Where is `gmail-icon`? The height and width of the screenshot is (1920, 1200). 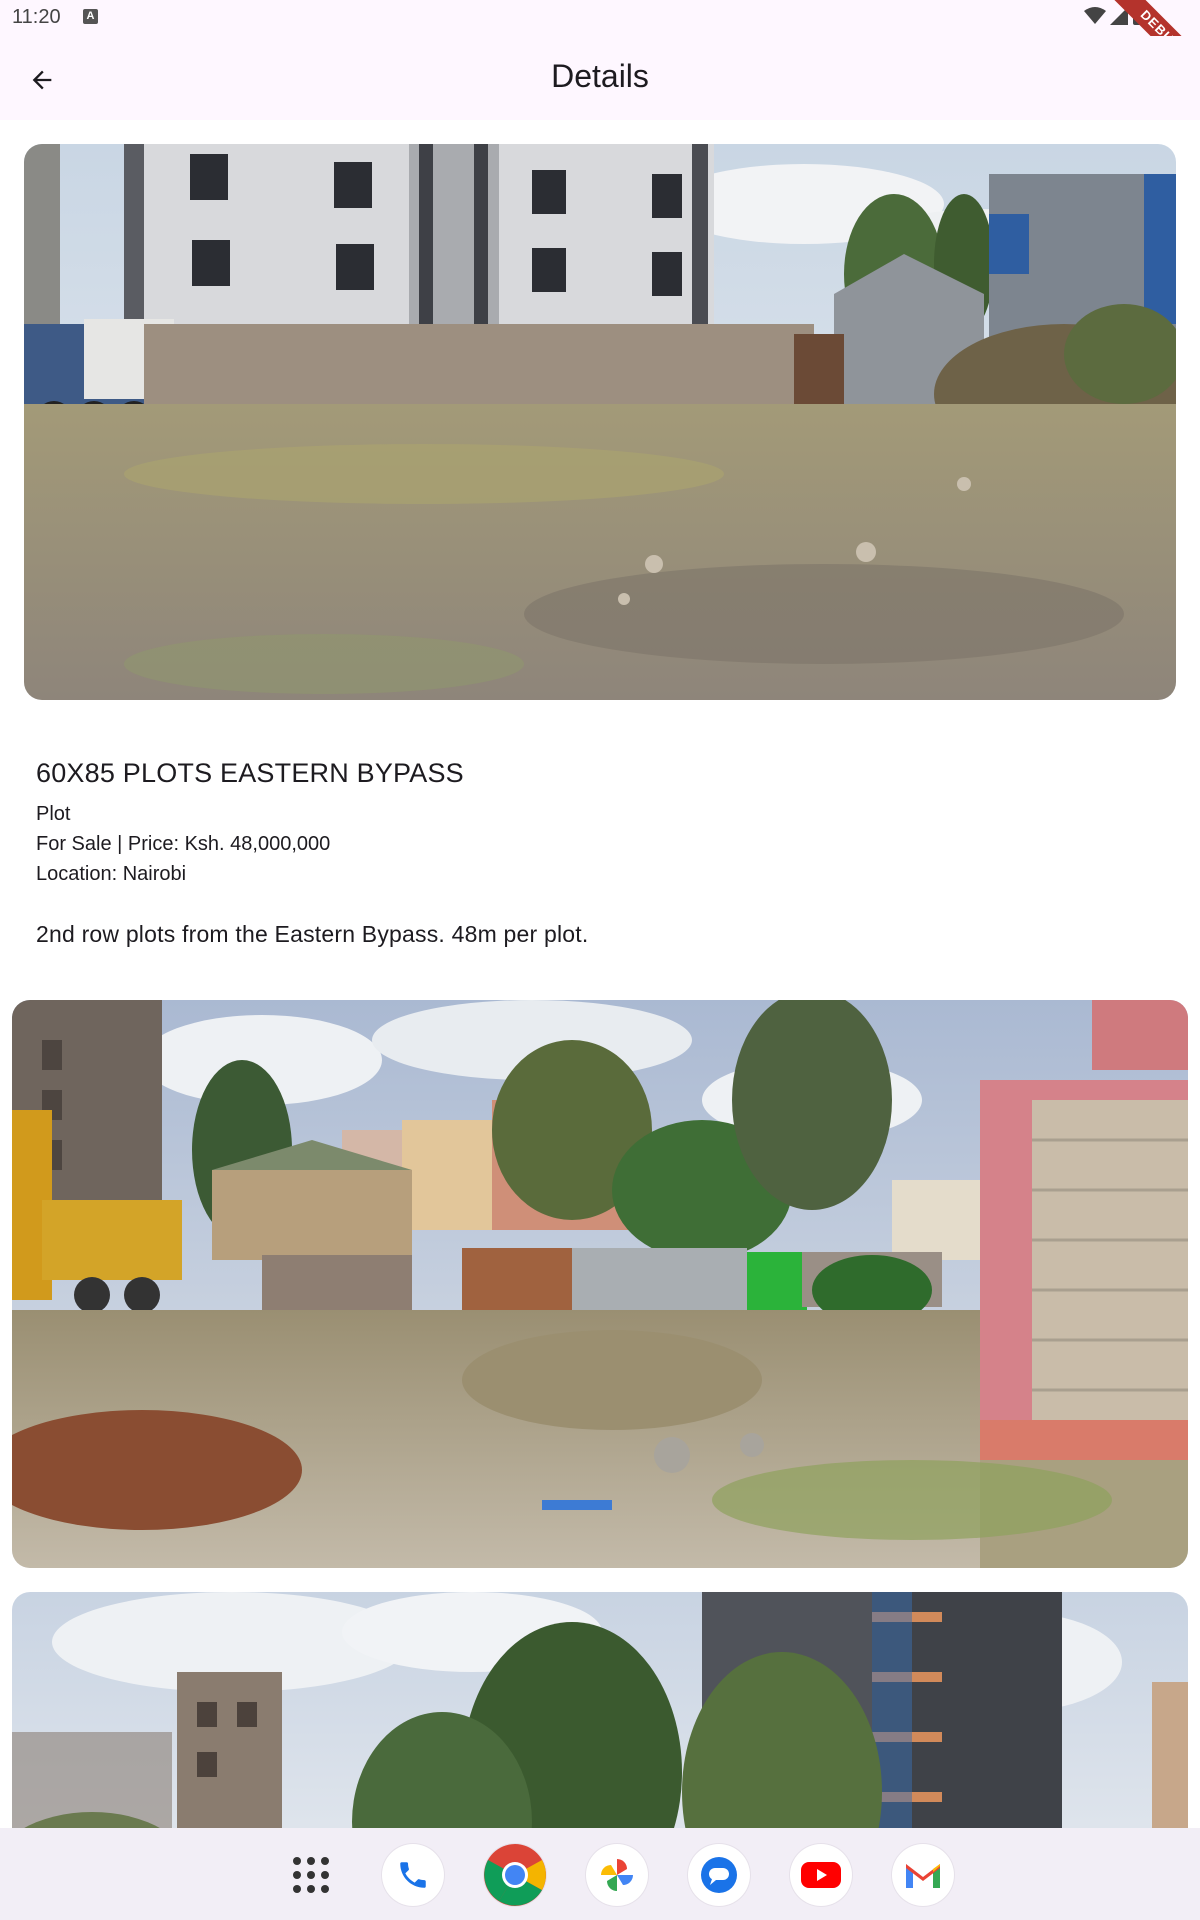
gmail-icon is located at coordinates (923, 1875).